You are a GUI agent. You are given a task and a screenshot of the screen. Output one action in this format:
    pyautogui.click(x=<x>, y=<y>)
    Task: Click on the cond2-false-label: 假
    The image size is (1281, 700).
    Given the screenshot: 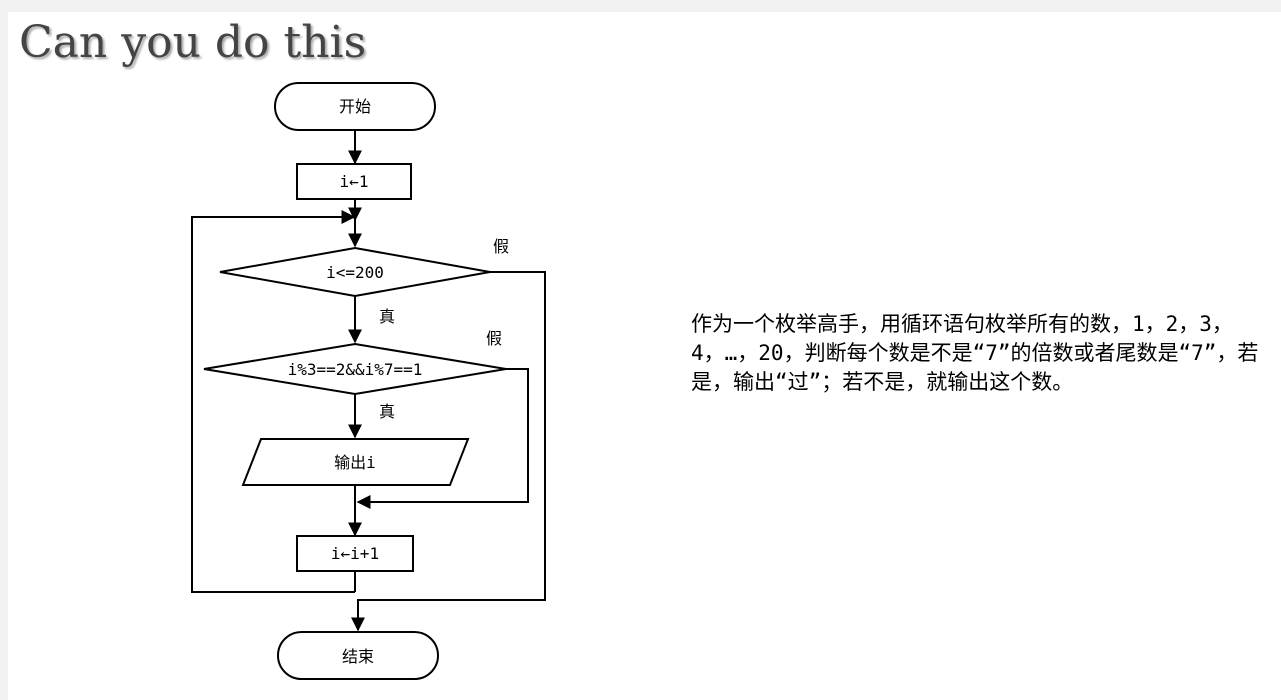 What is the action you would take?
    pyautogui.click(x=494, y=338)
    